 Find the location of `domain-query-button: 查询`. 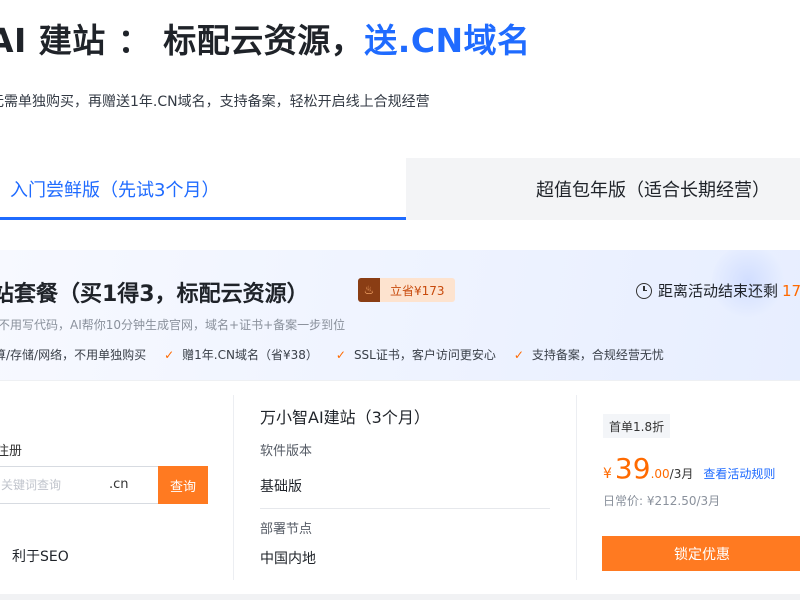

domain-query-button: 查询 is located at coordinates (183, 485).